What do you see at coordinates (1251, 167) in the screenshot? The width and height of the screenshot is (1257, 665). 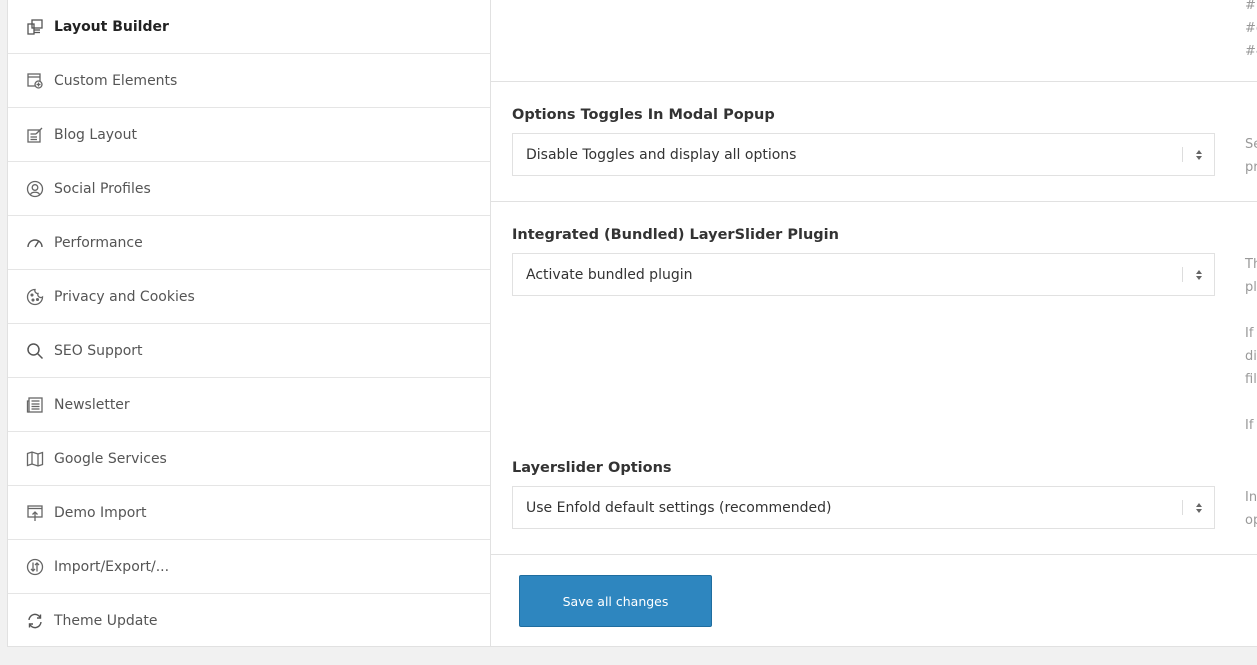 I see `description-line: pr` at bounding box center [1251, 167].